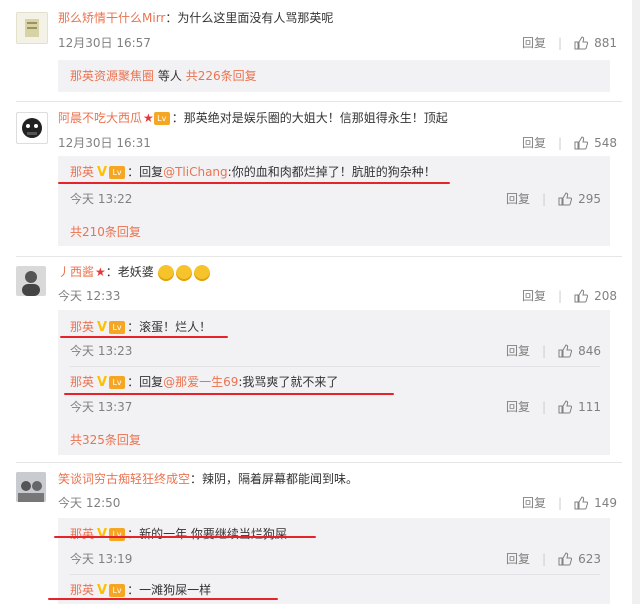 The image size is (640, 604). I want to click on timestamp: 今天 12:33, so click(89, 296).